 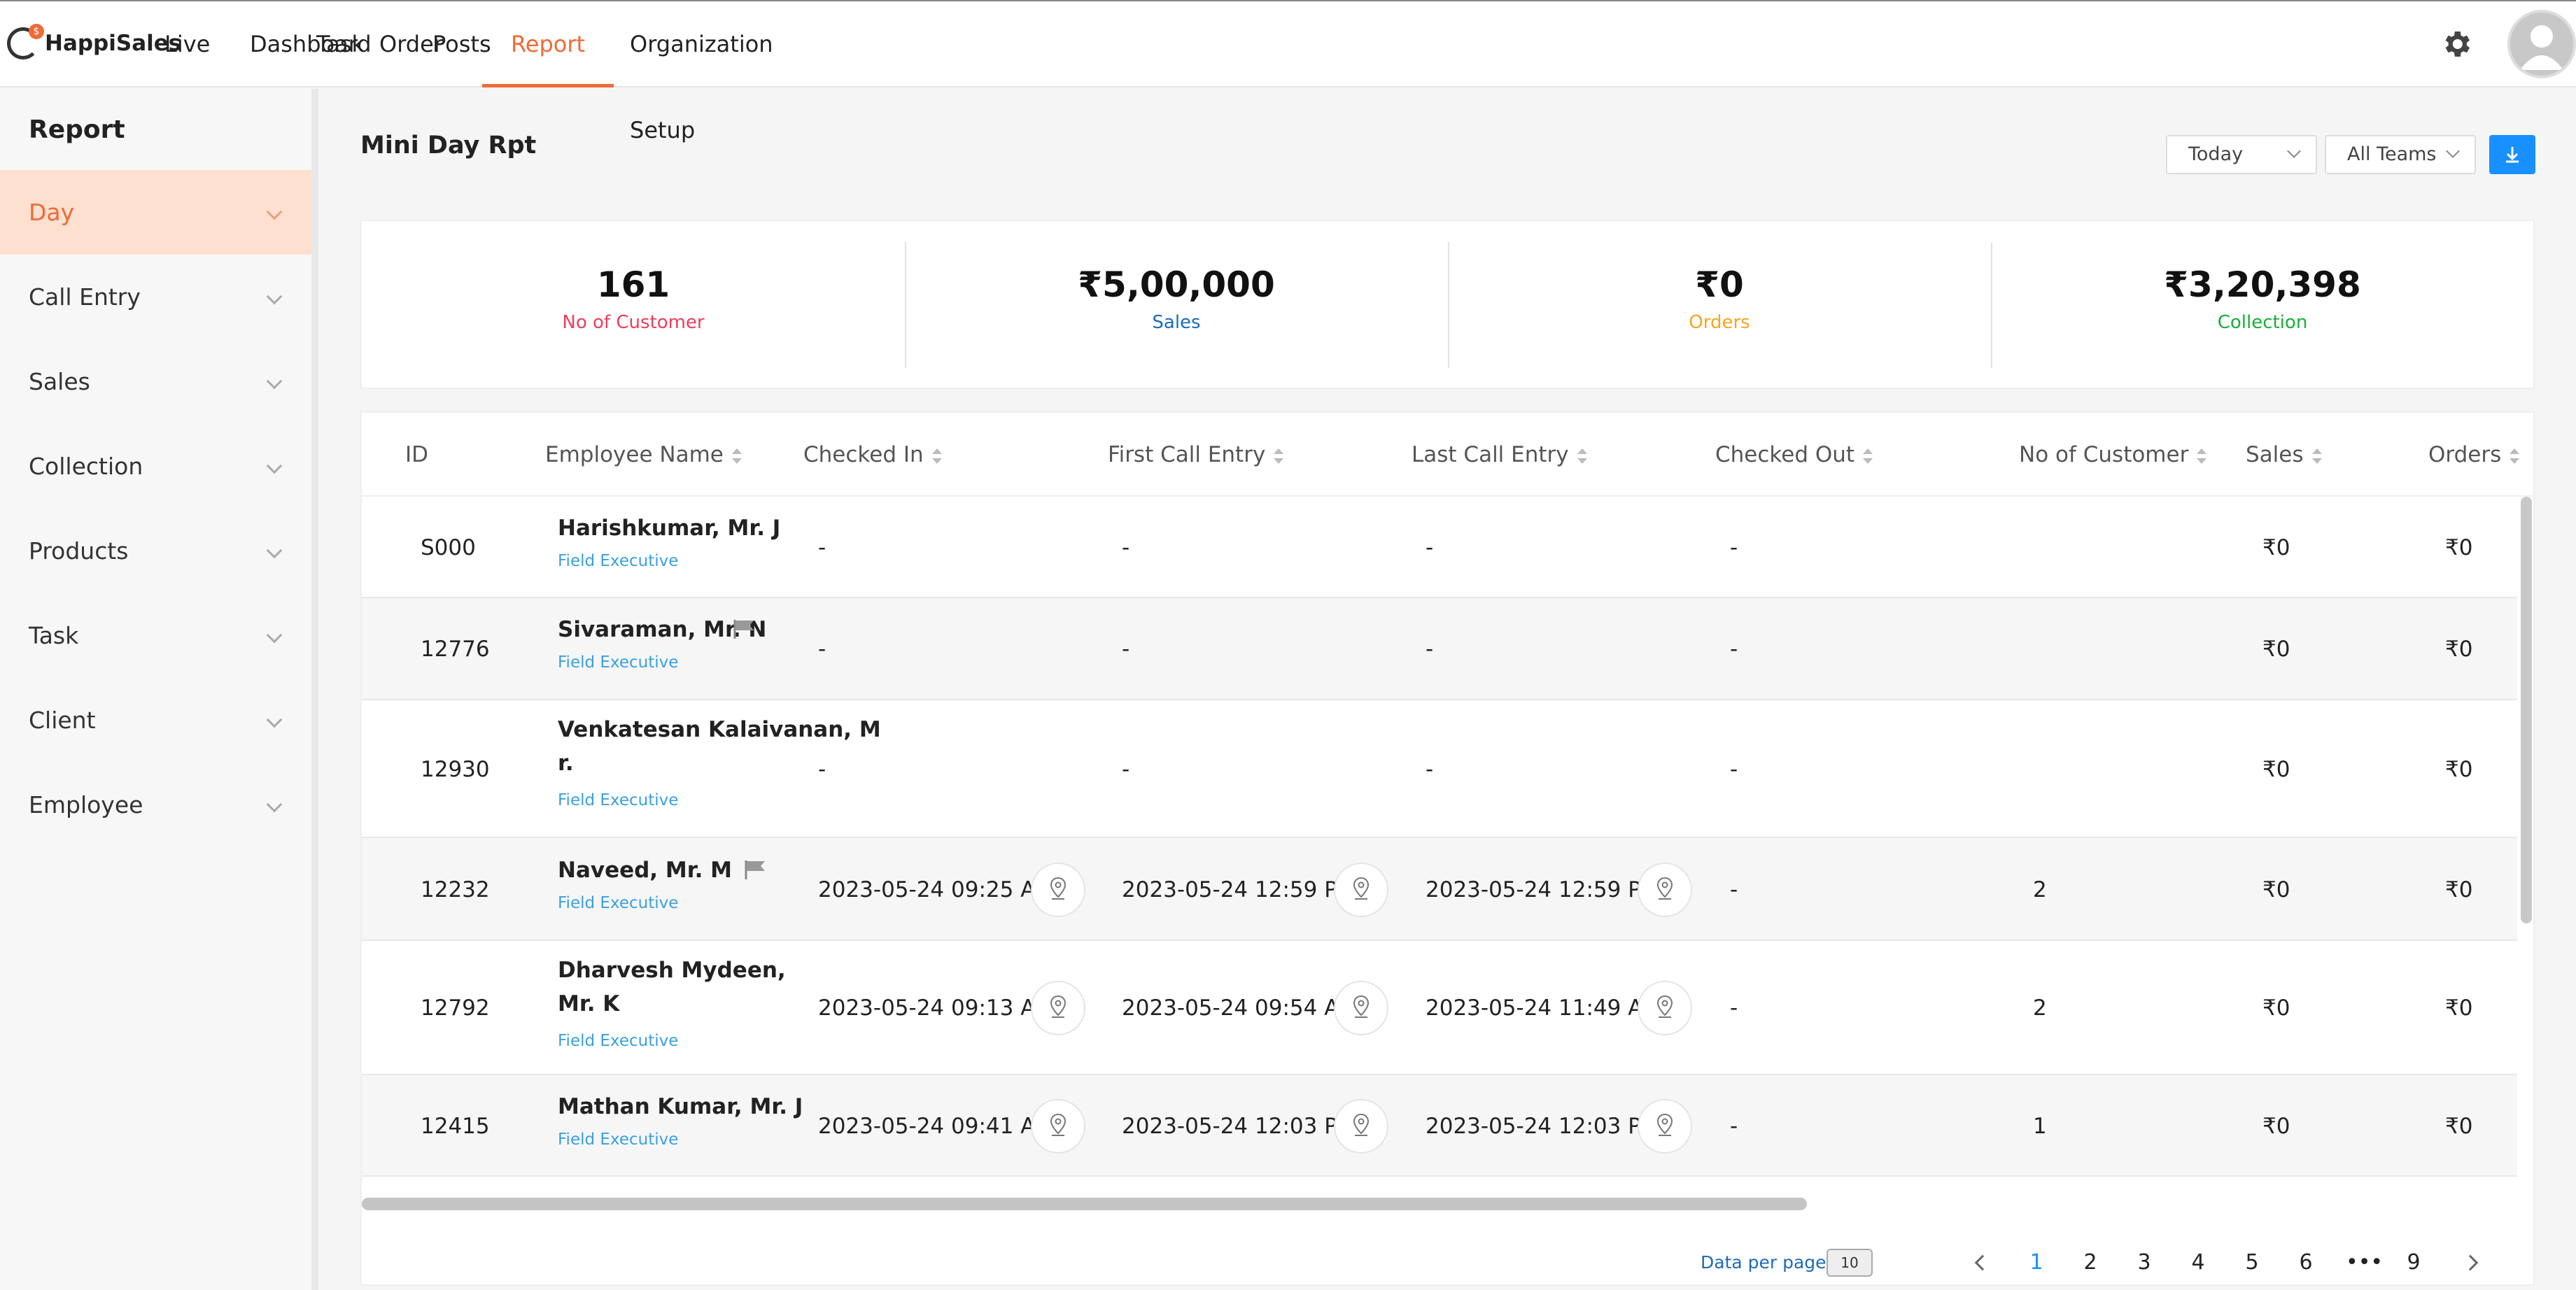 What do you see at coordinates (548, 44) in the screenshot?
I see `nav-item-report: Report` at bounding box center [548, 44].